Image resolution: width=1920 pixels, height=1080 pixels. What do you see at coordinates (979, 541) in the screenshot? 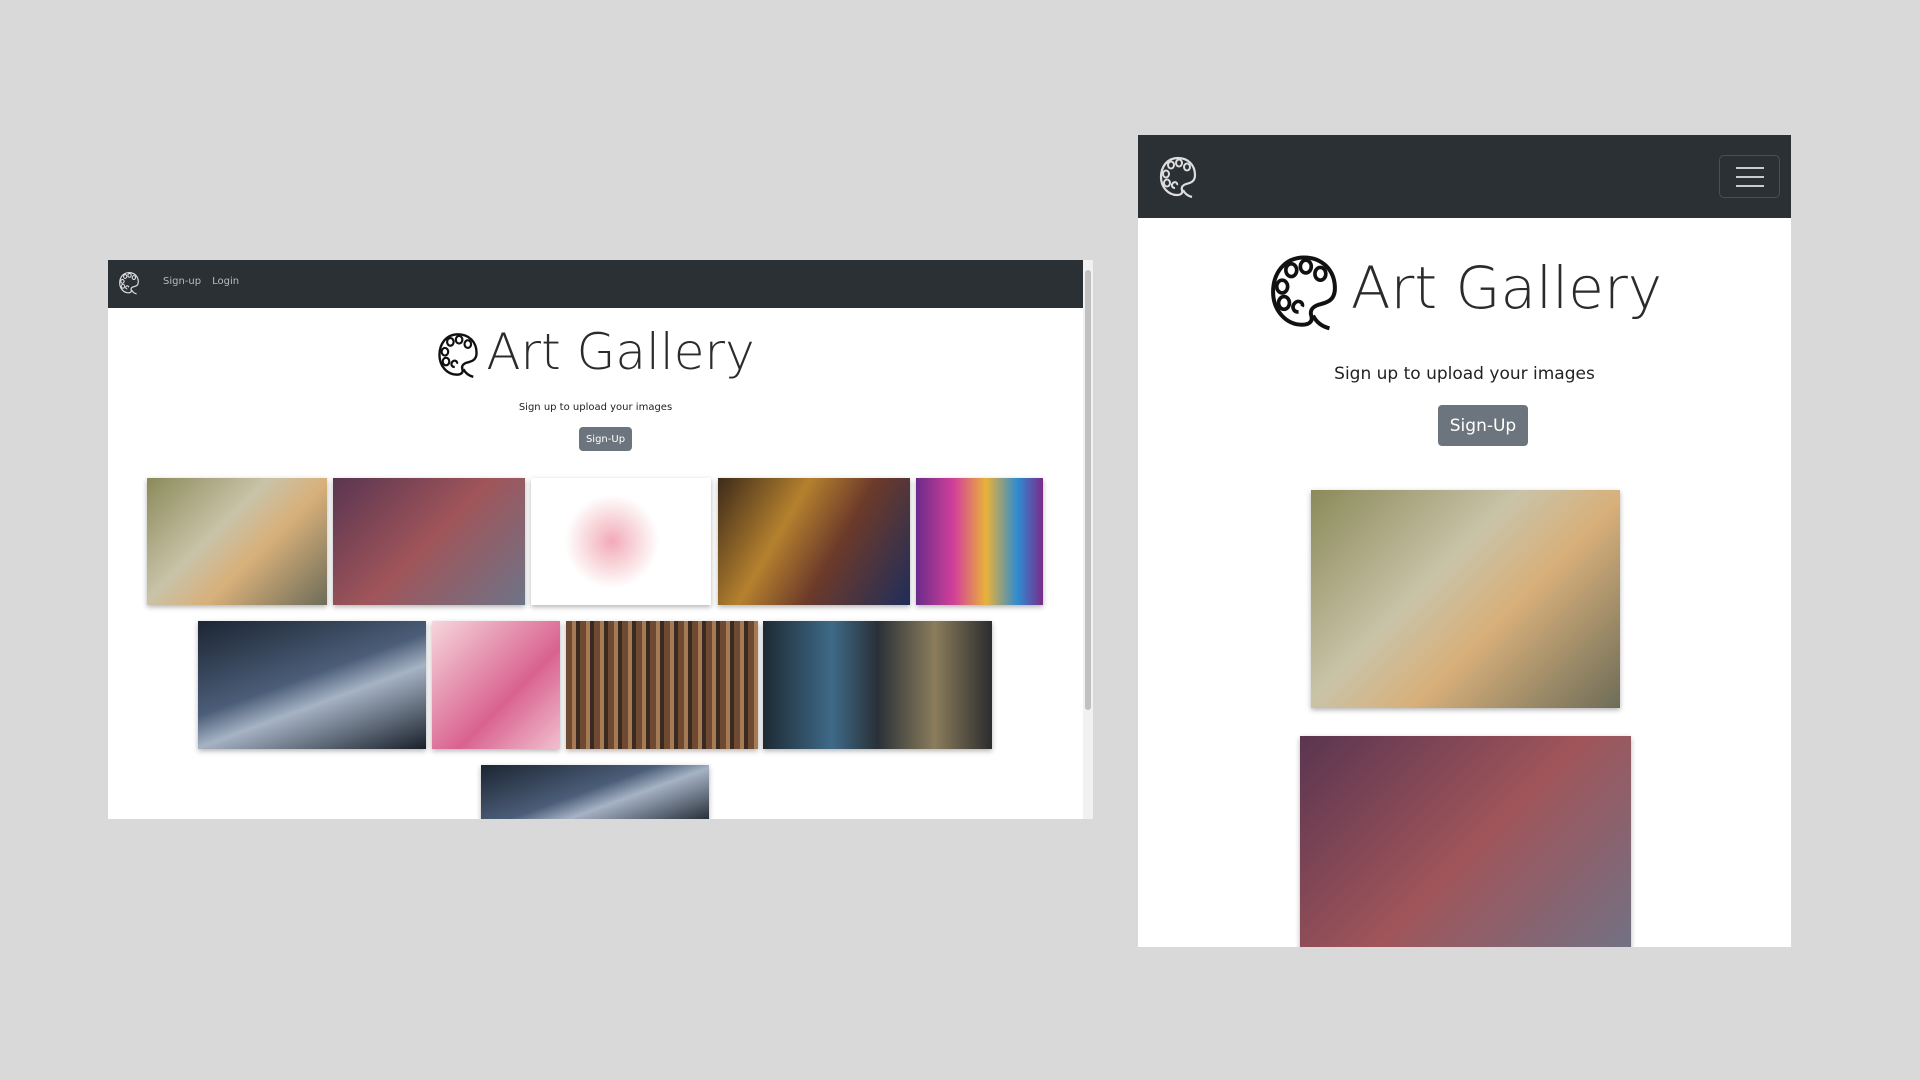
I see `gallery-image-painted-face` at bounding box center [979, 541].